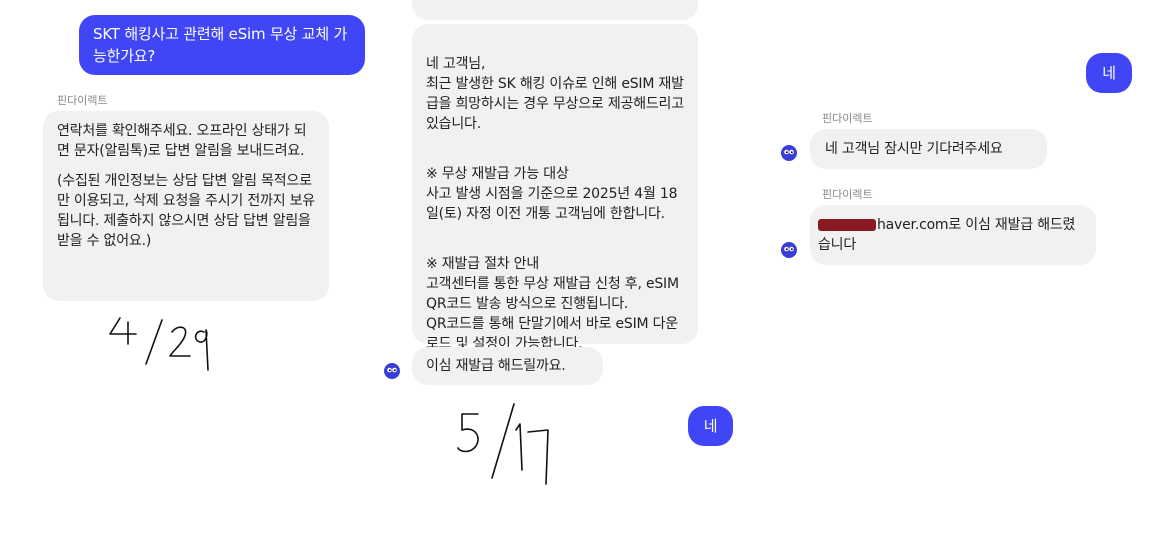 The image size is (1169, 537). Describe the element at coordinates (496, 366) in the screenshot. I see `bot-message-text: 이심 재발급 해드릴까요.` at that location.